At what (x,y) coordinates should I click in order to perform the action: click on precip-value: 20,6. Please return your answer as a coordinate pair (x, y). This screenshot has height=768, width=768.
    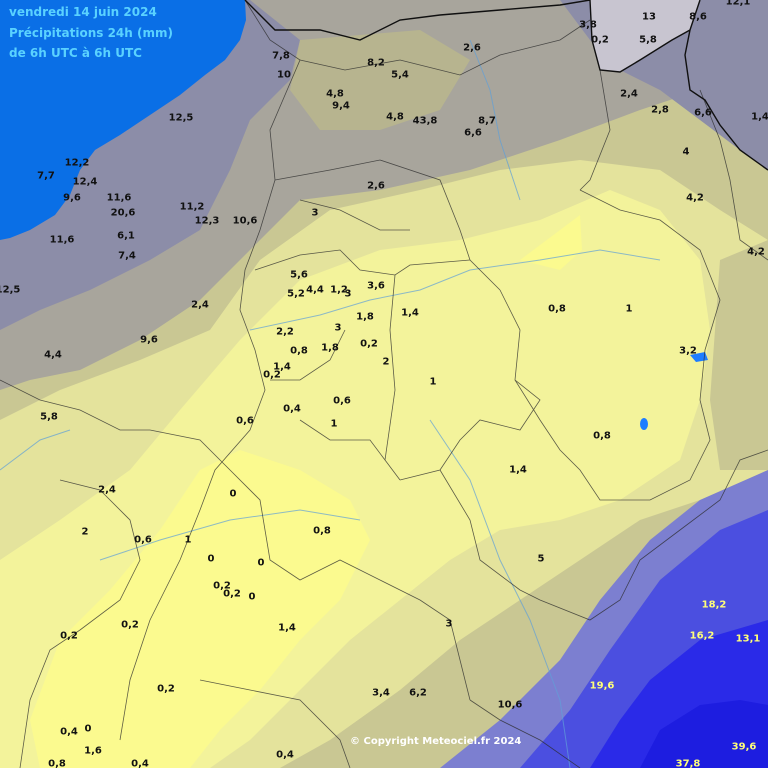
    Looking at the image, I should click on (123, 213).